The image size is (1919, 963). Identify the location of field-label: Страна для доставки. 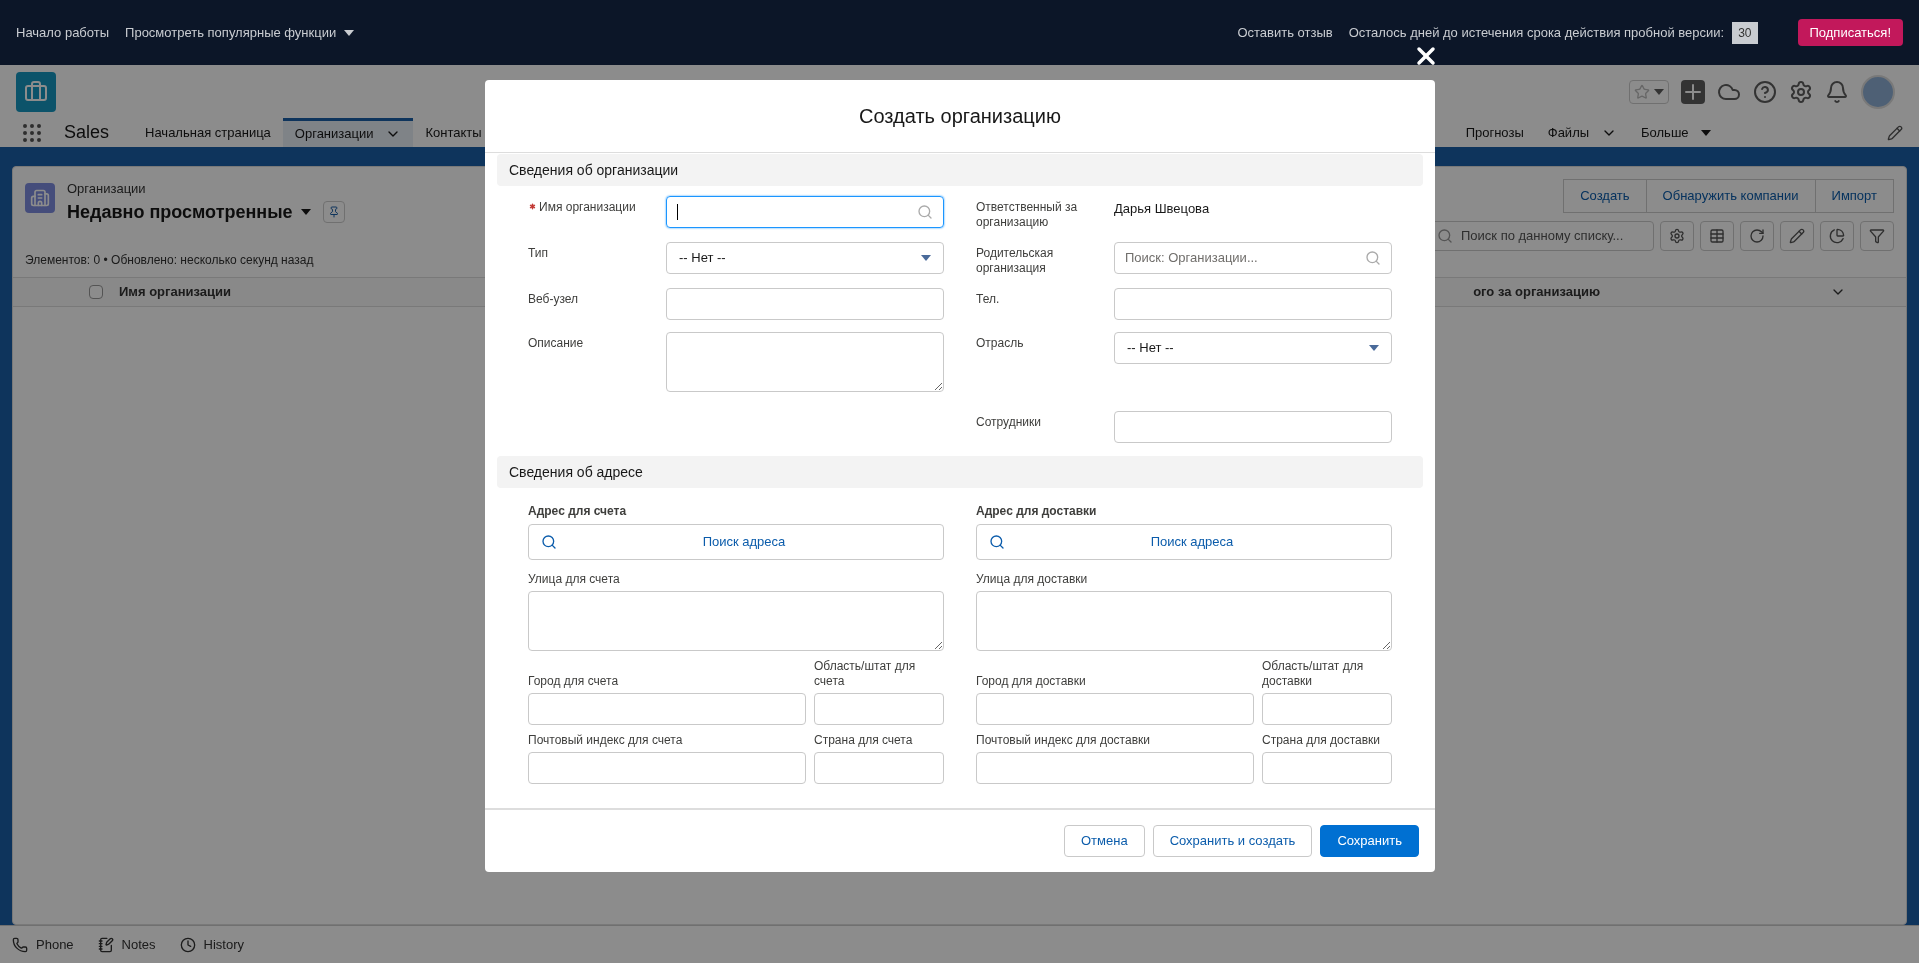
(1322, 740).